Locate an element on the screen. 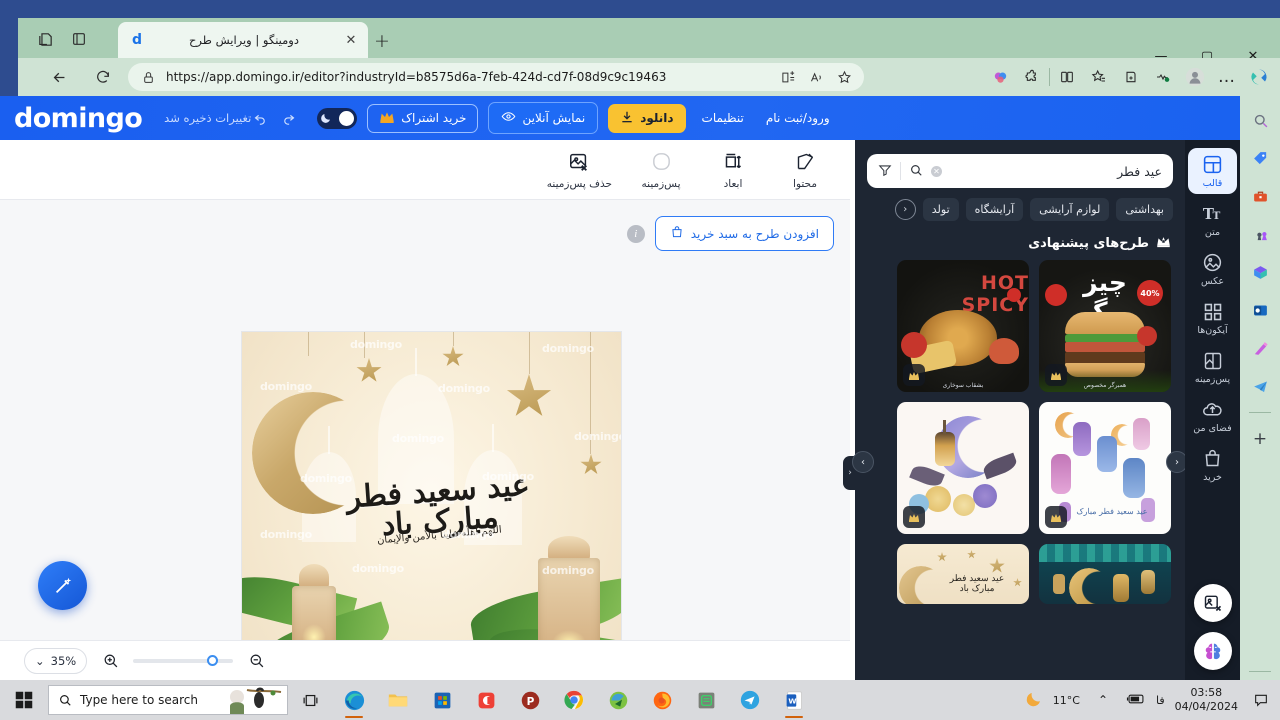 The image size is (1280, 720). rail-item-background: پس‌زمینه is located at coordinates (1212, 367).